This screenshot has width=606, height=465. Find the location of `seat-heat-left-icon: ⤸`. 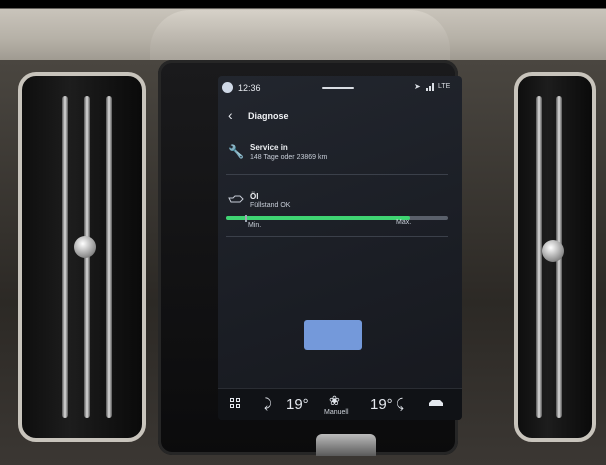

seat-heat-left-icon: ⤸ is located at coordinates (268, 404).